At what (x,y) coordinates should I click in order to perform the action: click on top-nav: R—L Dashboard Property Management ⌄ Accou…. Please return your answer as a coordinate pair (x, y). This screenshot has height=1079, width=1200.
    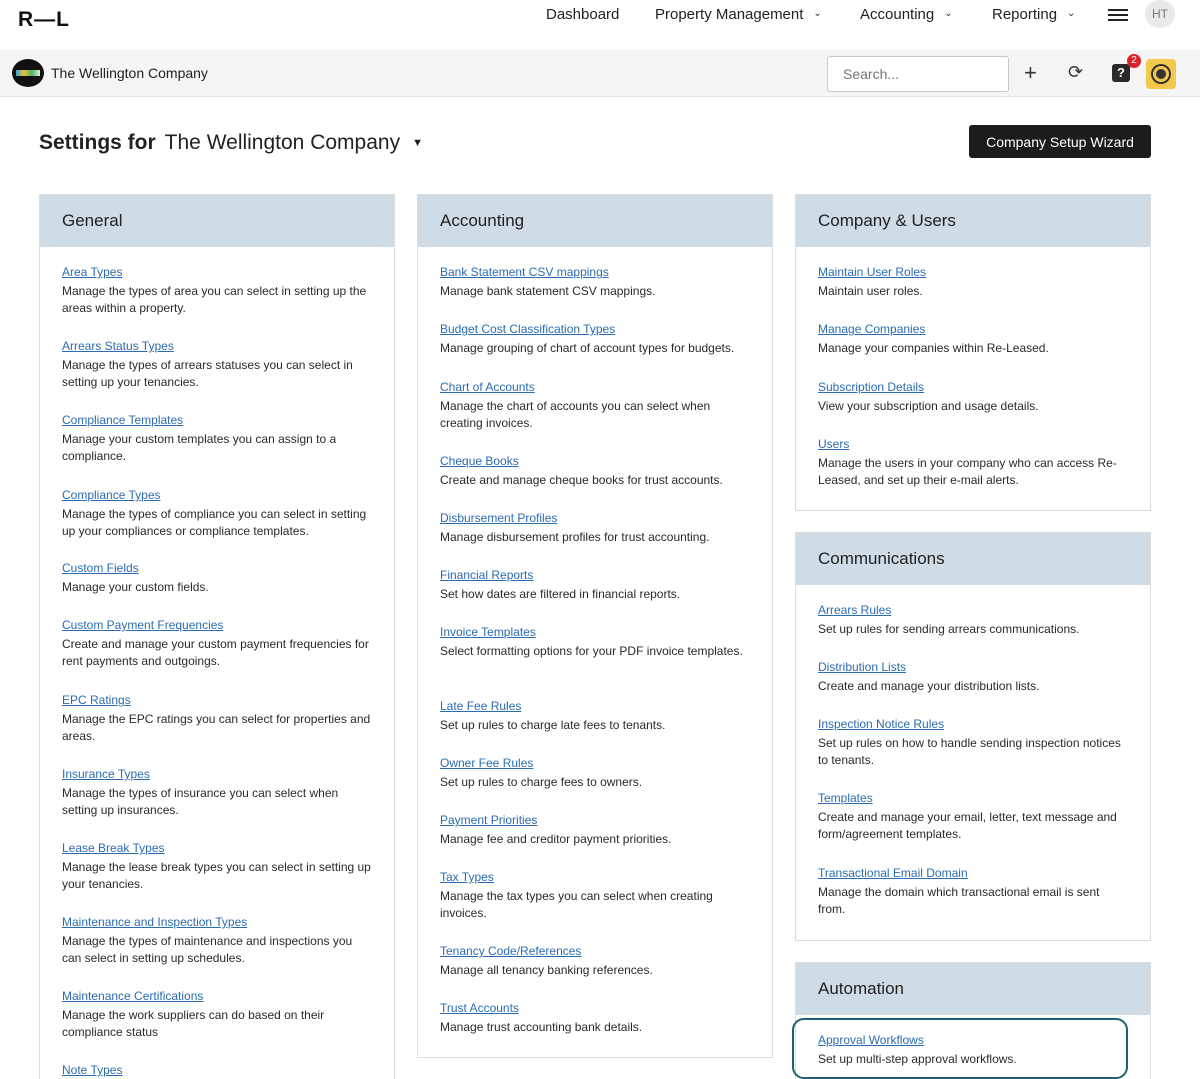
    Looking at the image, I should click on (600, 25).